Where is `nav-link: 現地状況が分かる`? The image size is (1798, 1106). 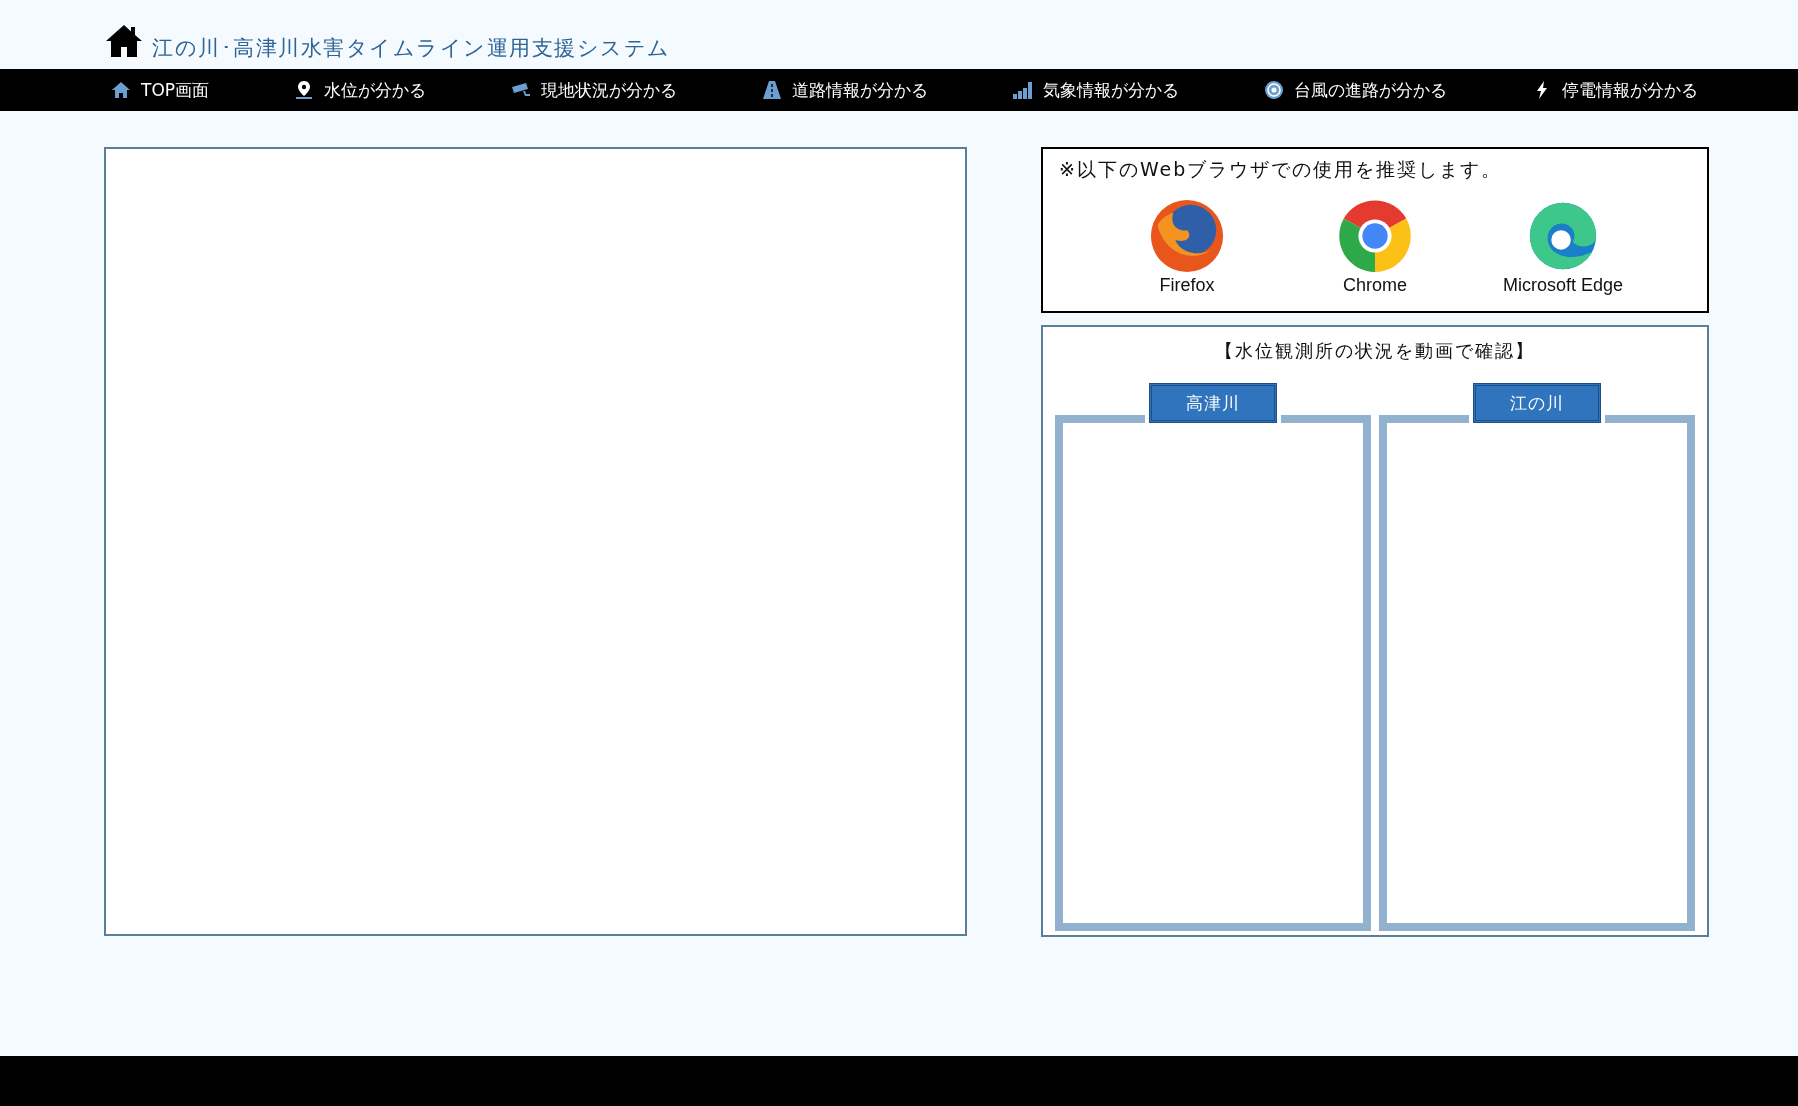
nav-link: 現地状況が分かる is located at coordinates (594, 90).